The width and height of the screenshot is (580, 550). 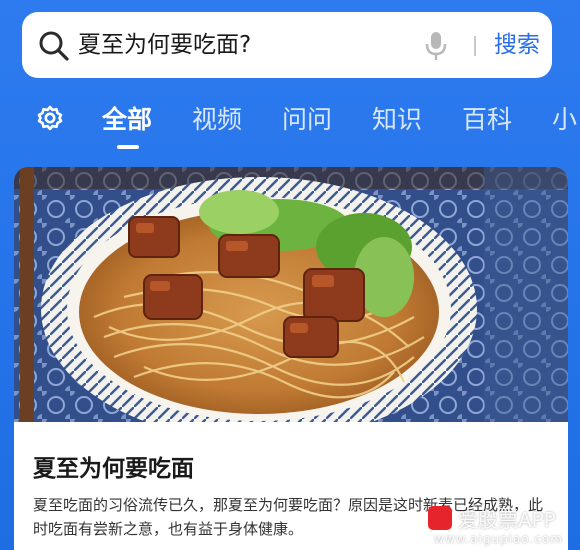 I want to click on watermark: 爱股票APP www.aigupiao.com, so click(x=499, y=524).